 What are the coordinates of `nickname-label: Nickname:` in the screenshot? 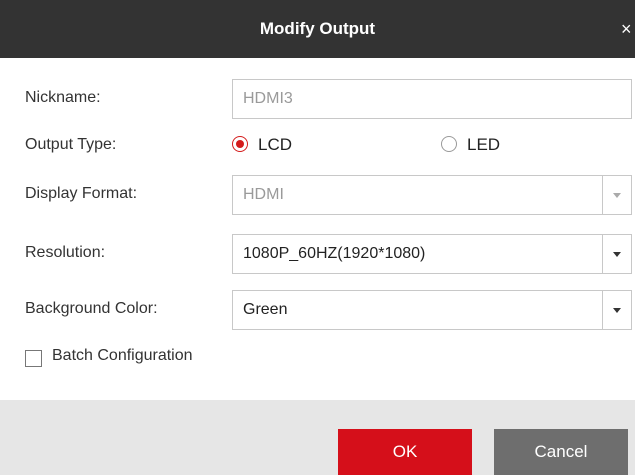 It's located at (63, 97).